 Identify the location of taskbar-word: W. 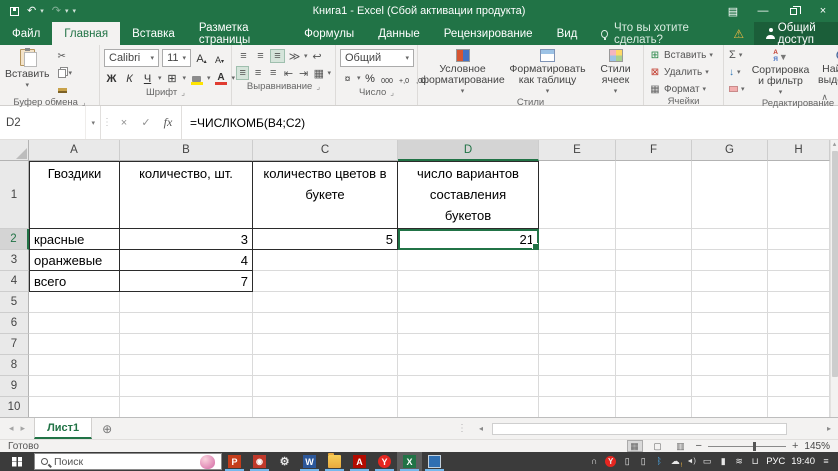
(309, 461).